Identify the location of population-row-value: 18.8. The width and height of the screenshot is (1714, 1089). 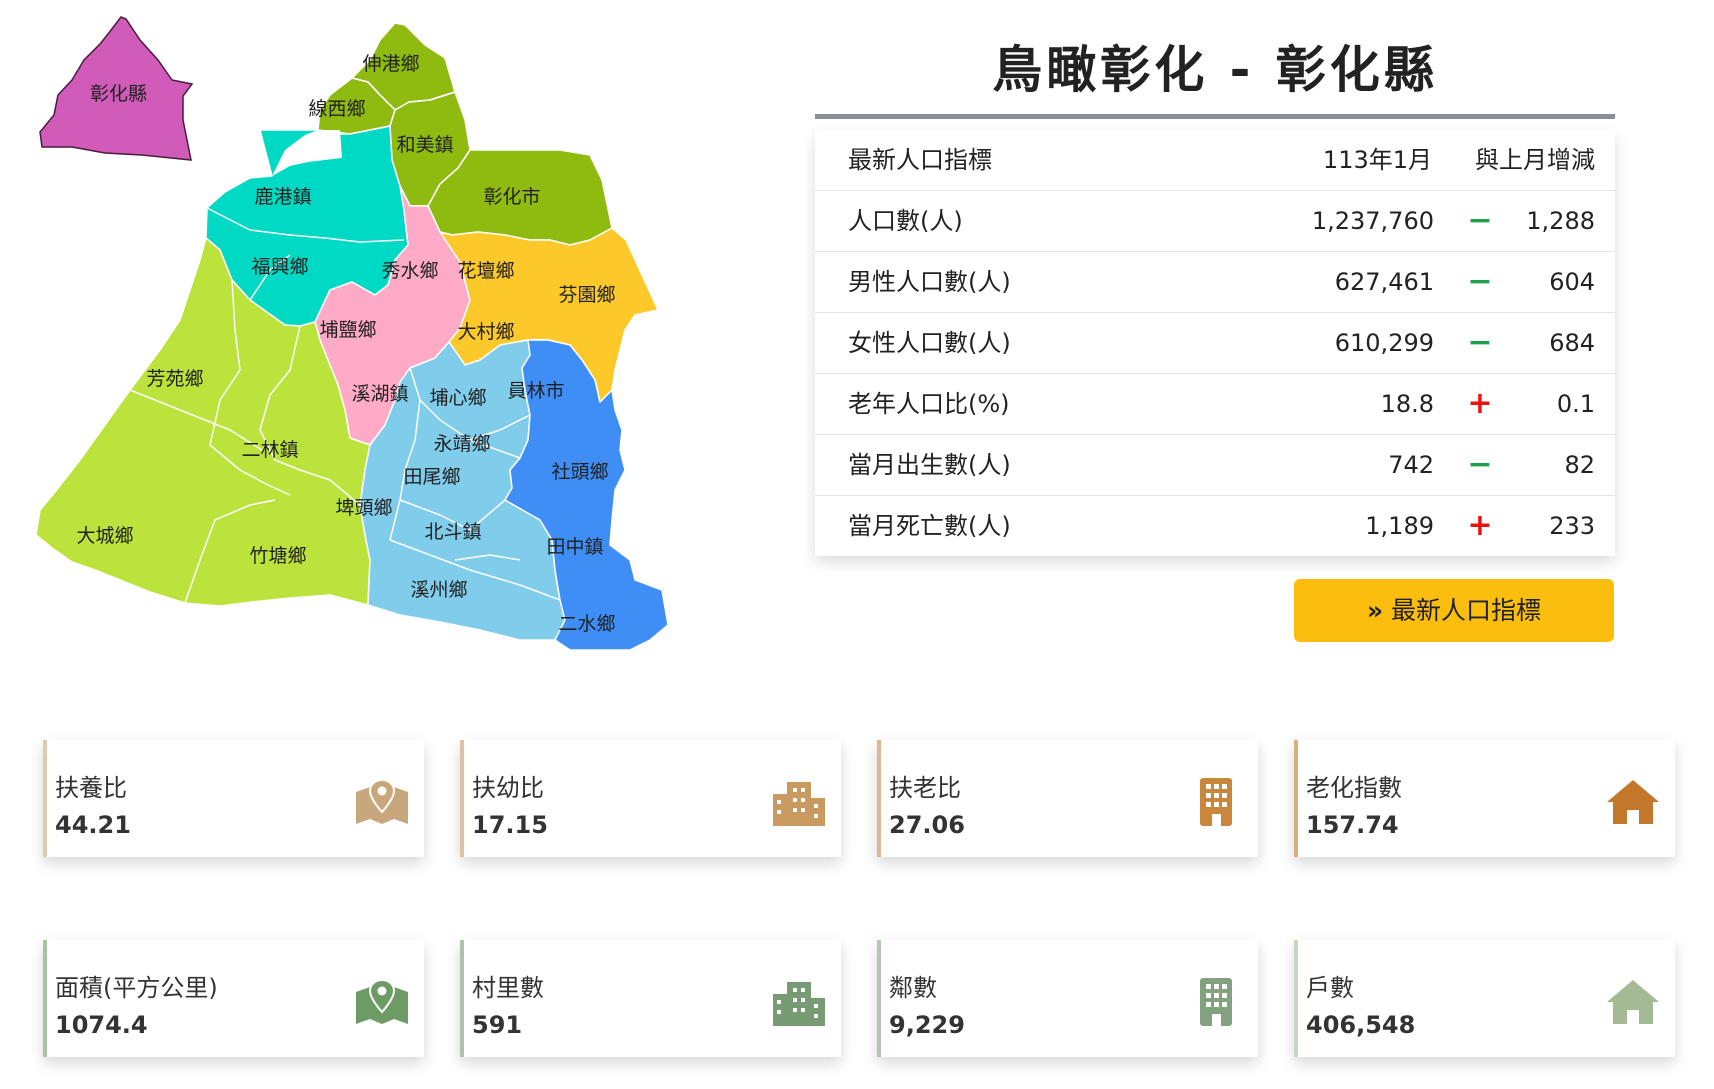
(1407, 404).